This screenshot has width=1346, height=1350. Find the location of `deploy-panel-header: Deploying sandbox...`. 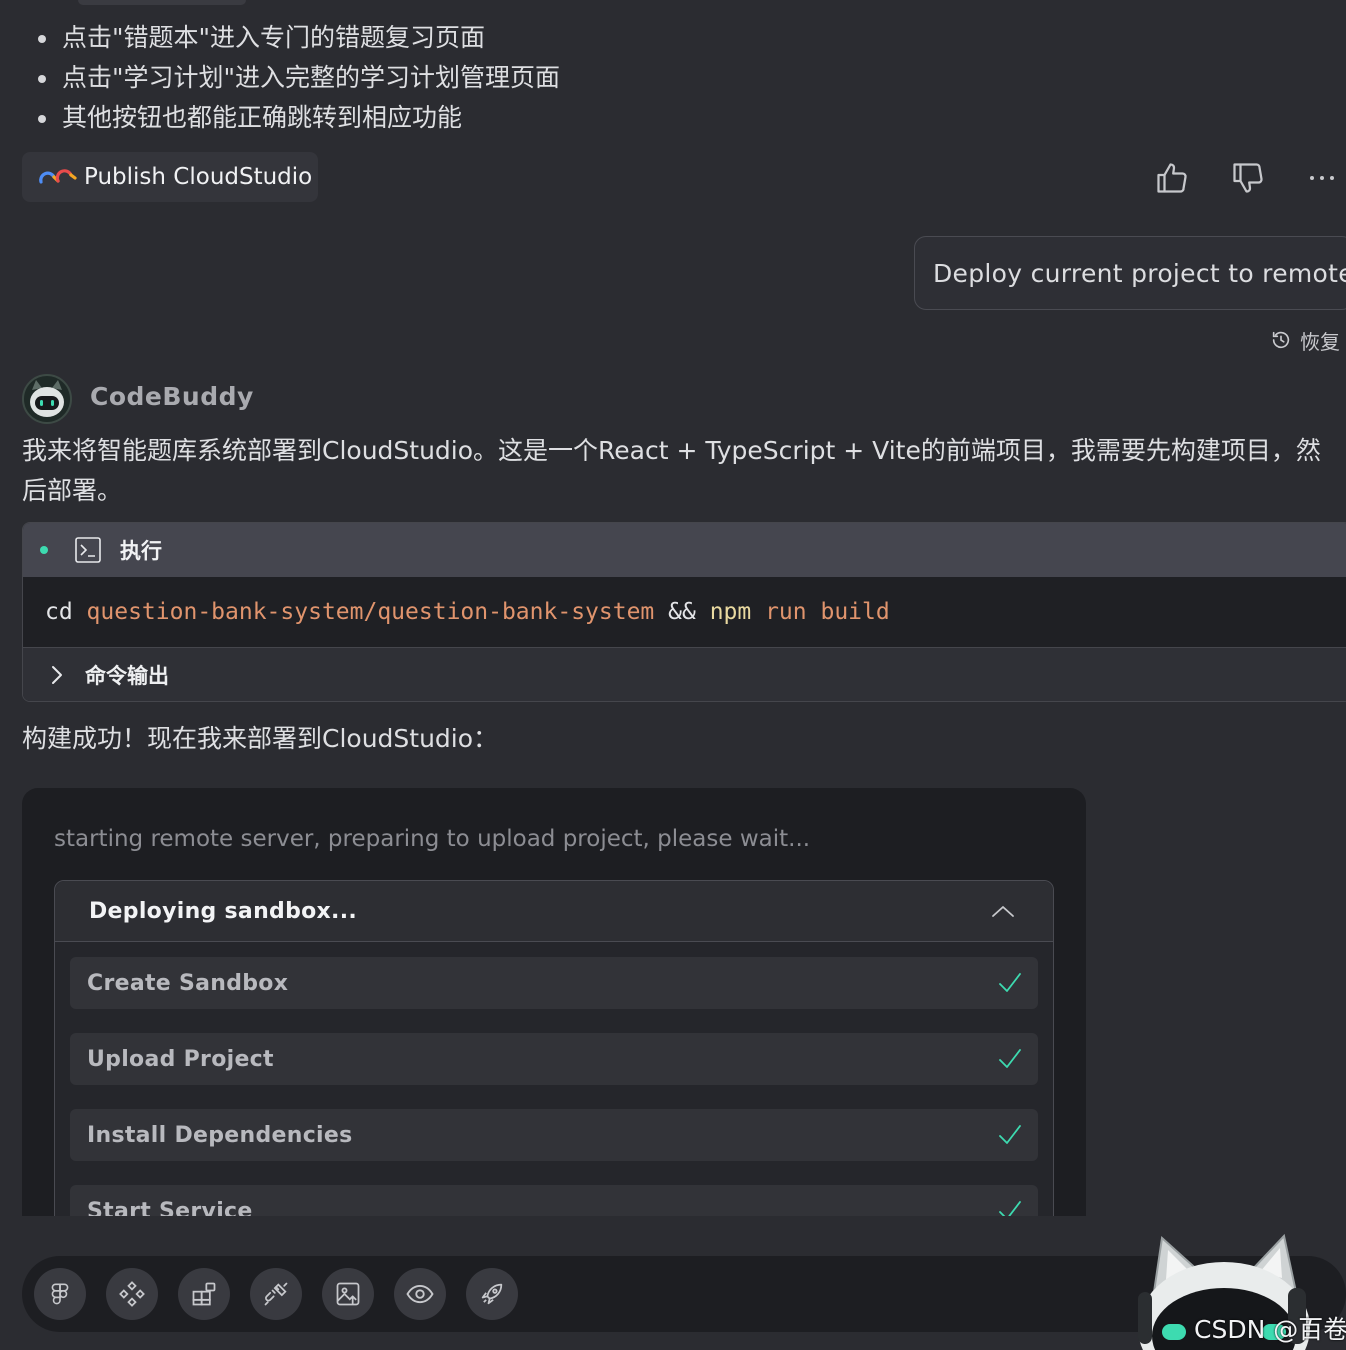

deploy-panel-header: Deploying sandbox... is located at coordinates (554, 911).